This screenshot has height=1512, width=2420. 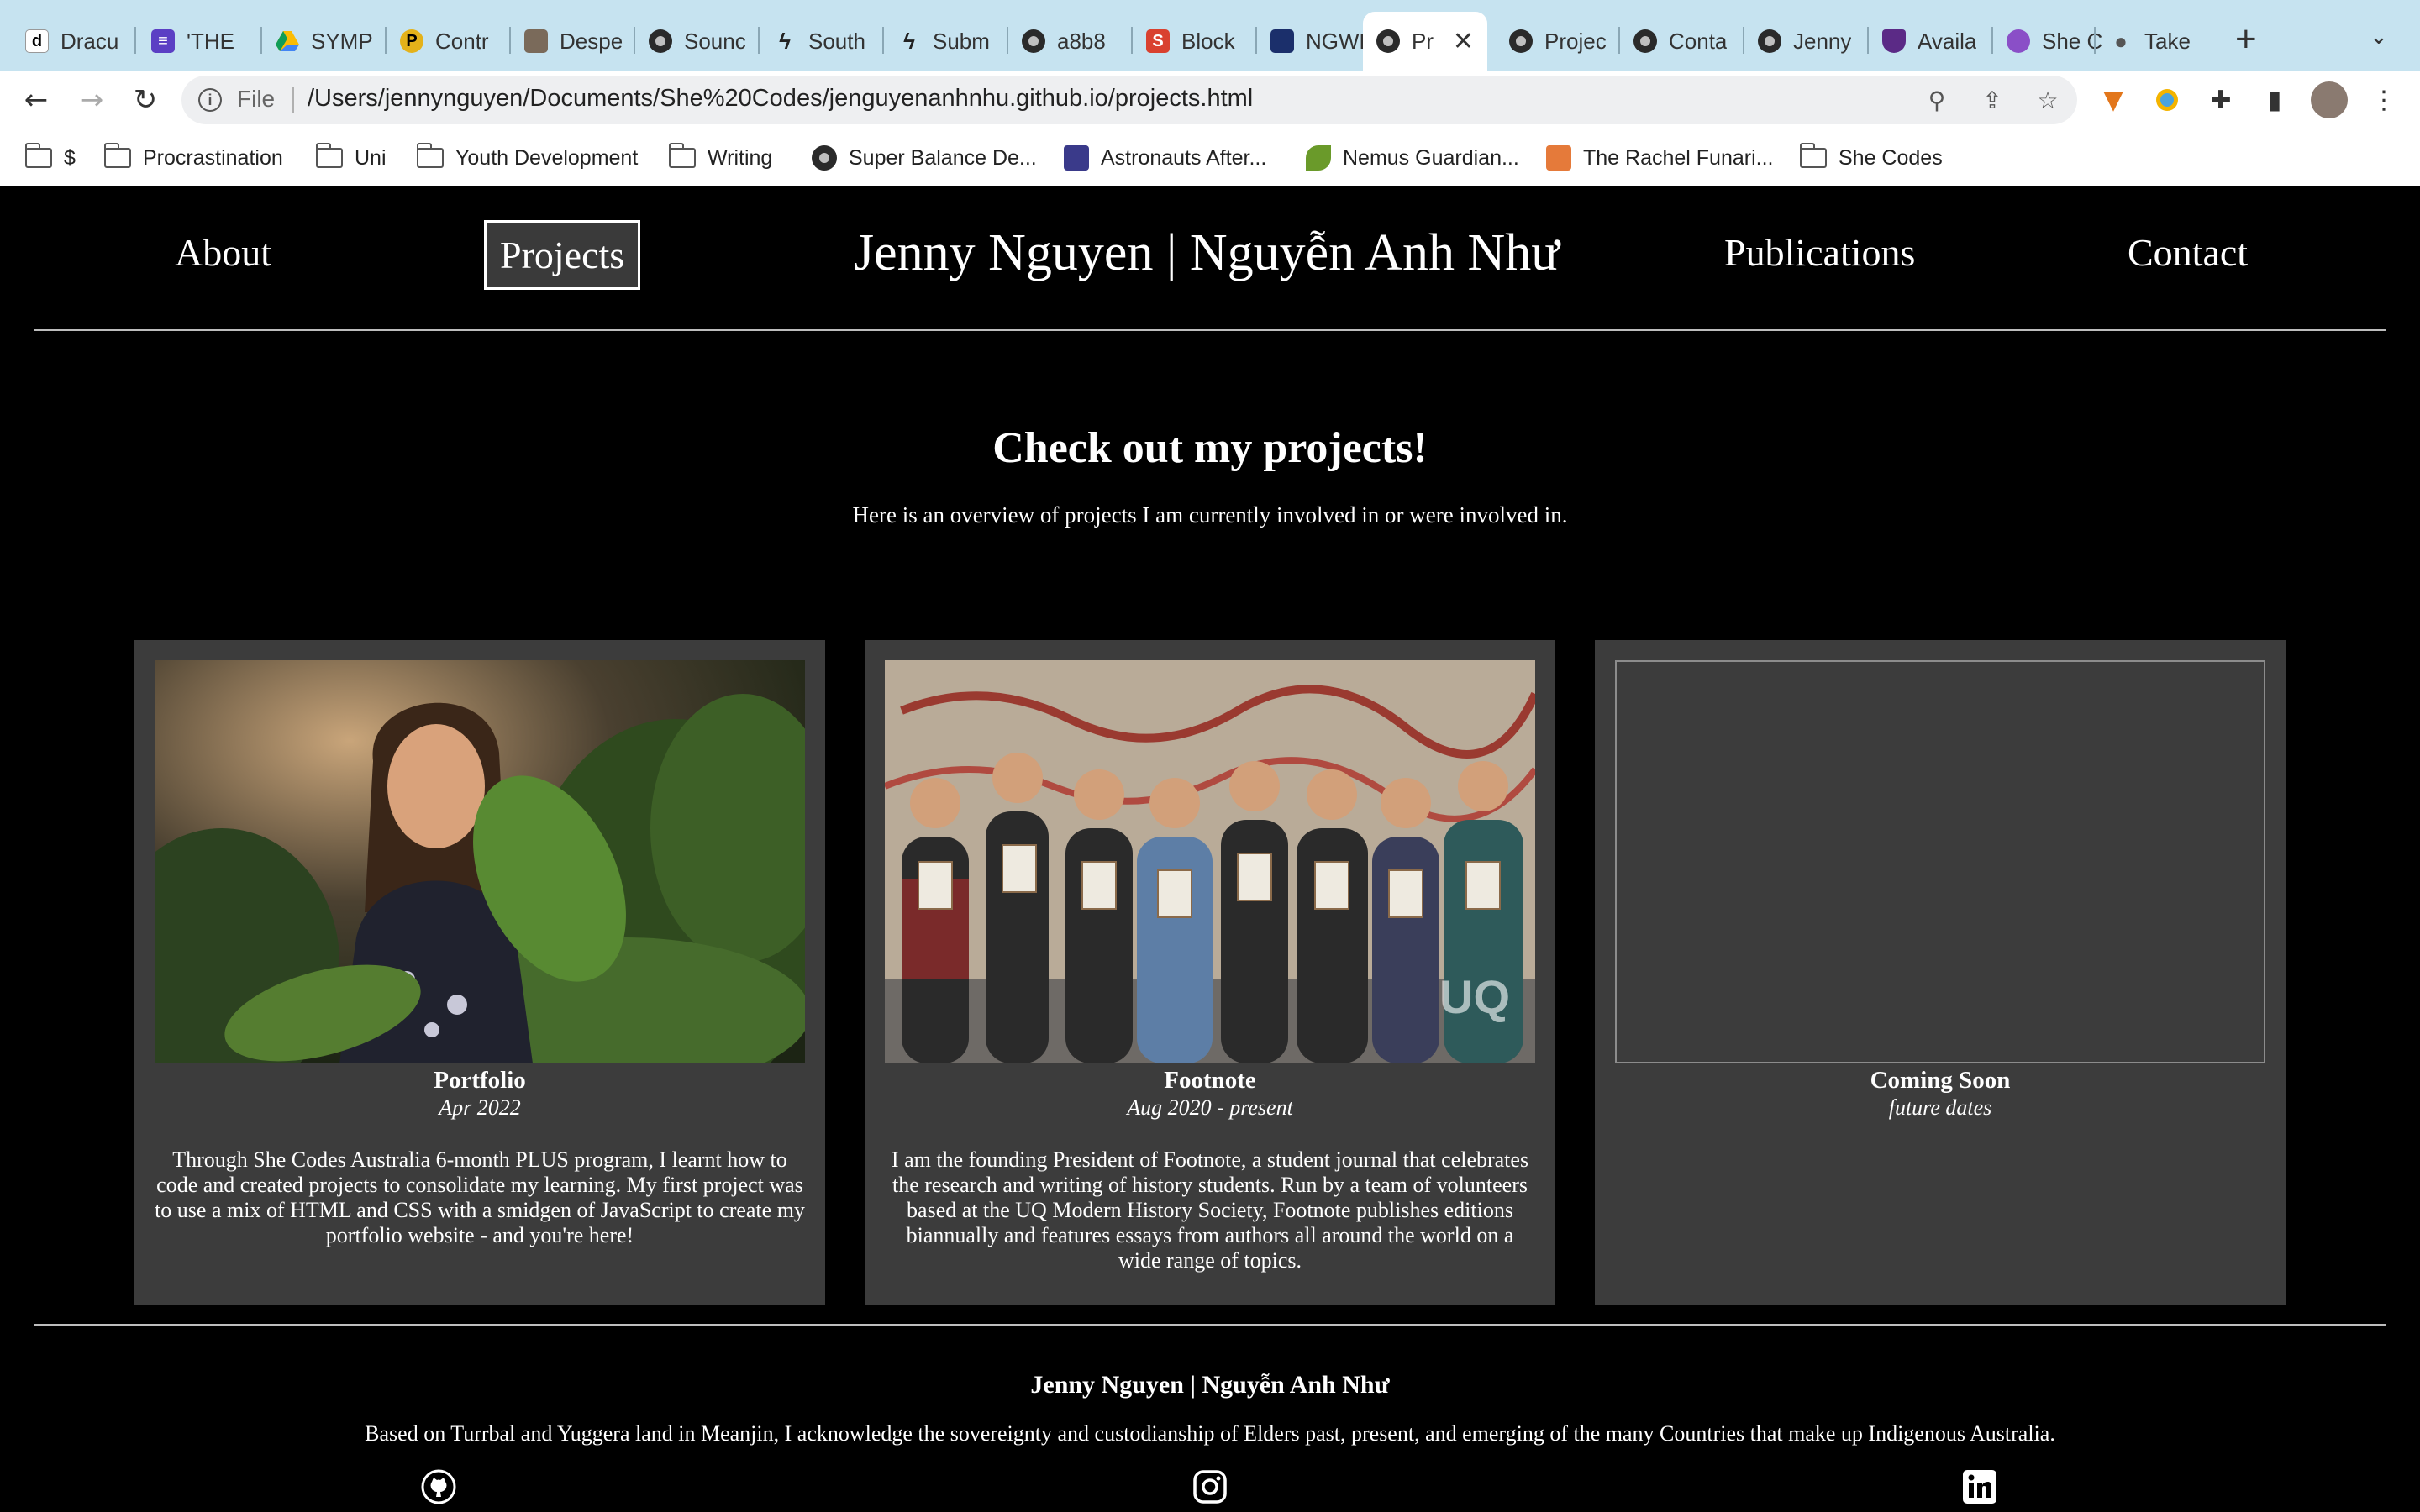 I want to click on tab-search-chevron-icon: ⌄, so click(x=2379, y=37).